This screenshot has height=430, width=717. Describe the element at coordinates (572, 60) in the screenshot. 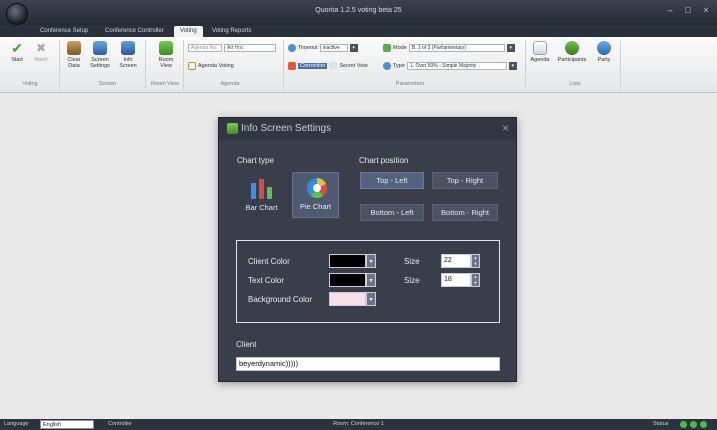

I see `participants-label: Participants` at that location.